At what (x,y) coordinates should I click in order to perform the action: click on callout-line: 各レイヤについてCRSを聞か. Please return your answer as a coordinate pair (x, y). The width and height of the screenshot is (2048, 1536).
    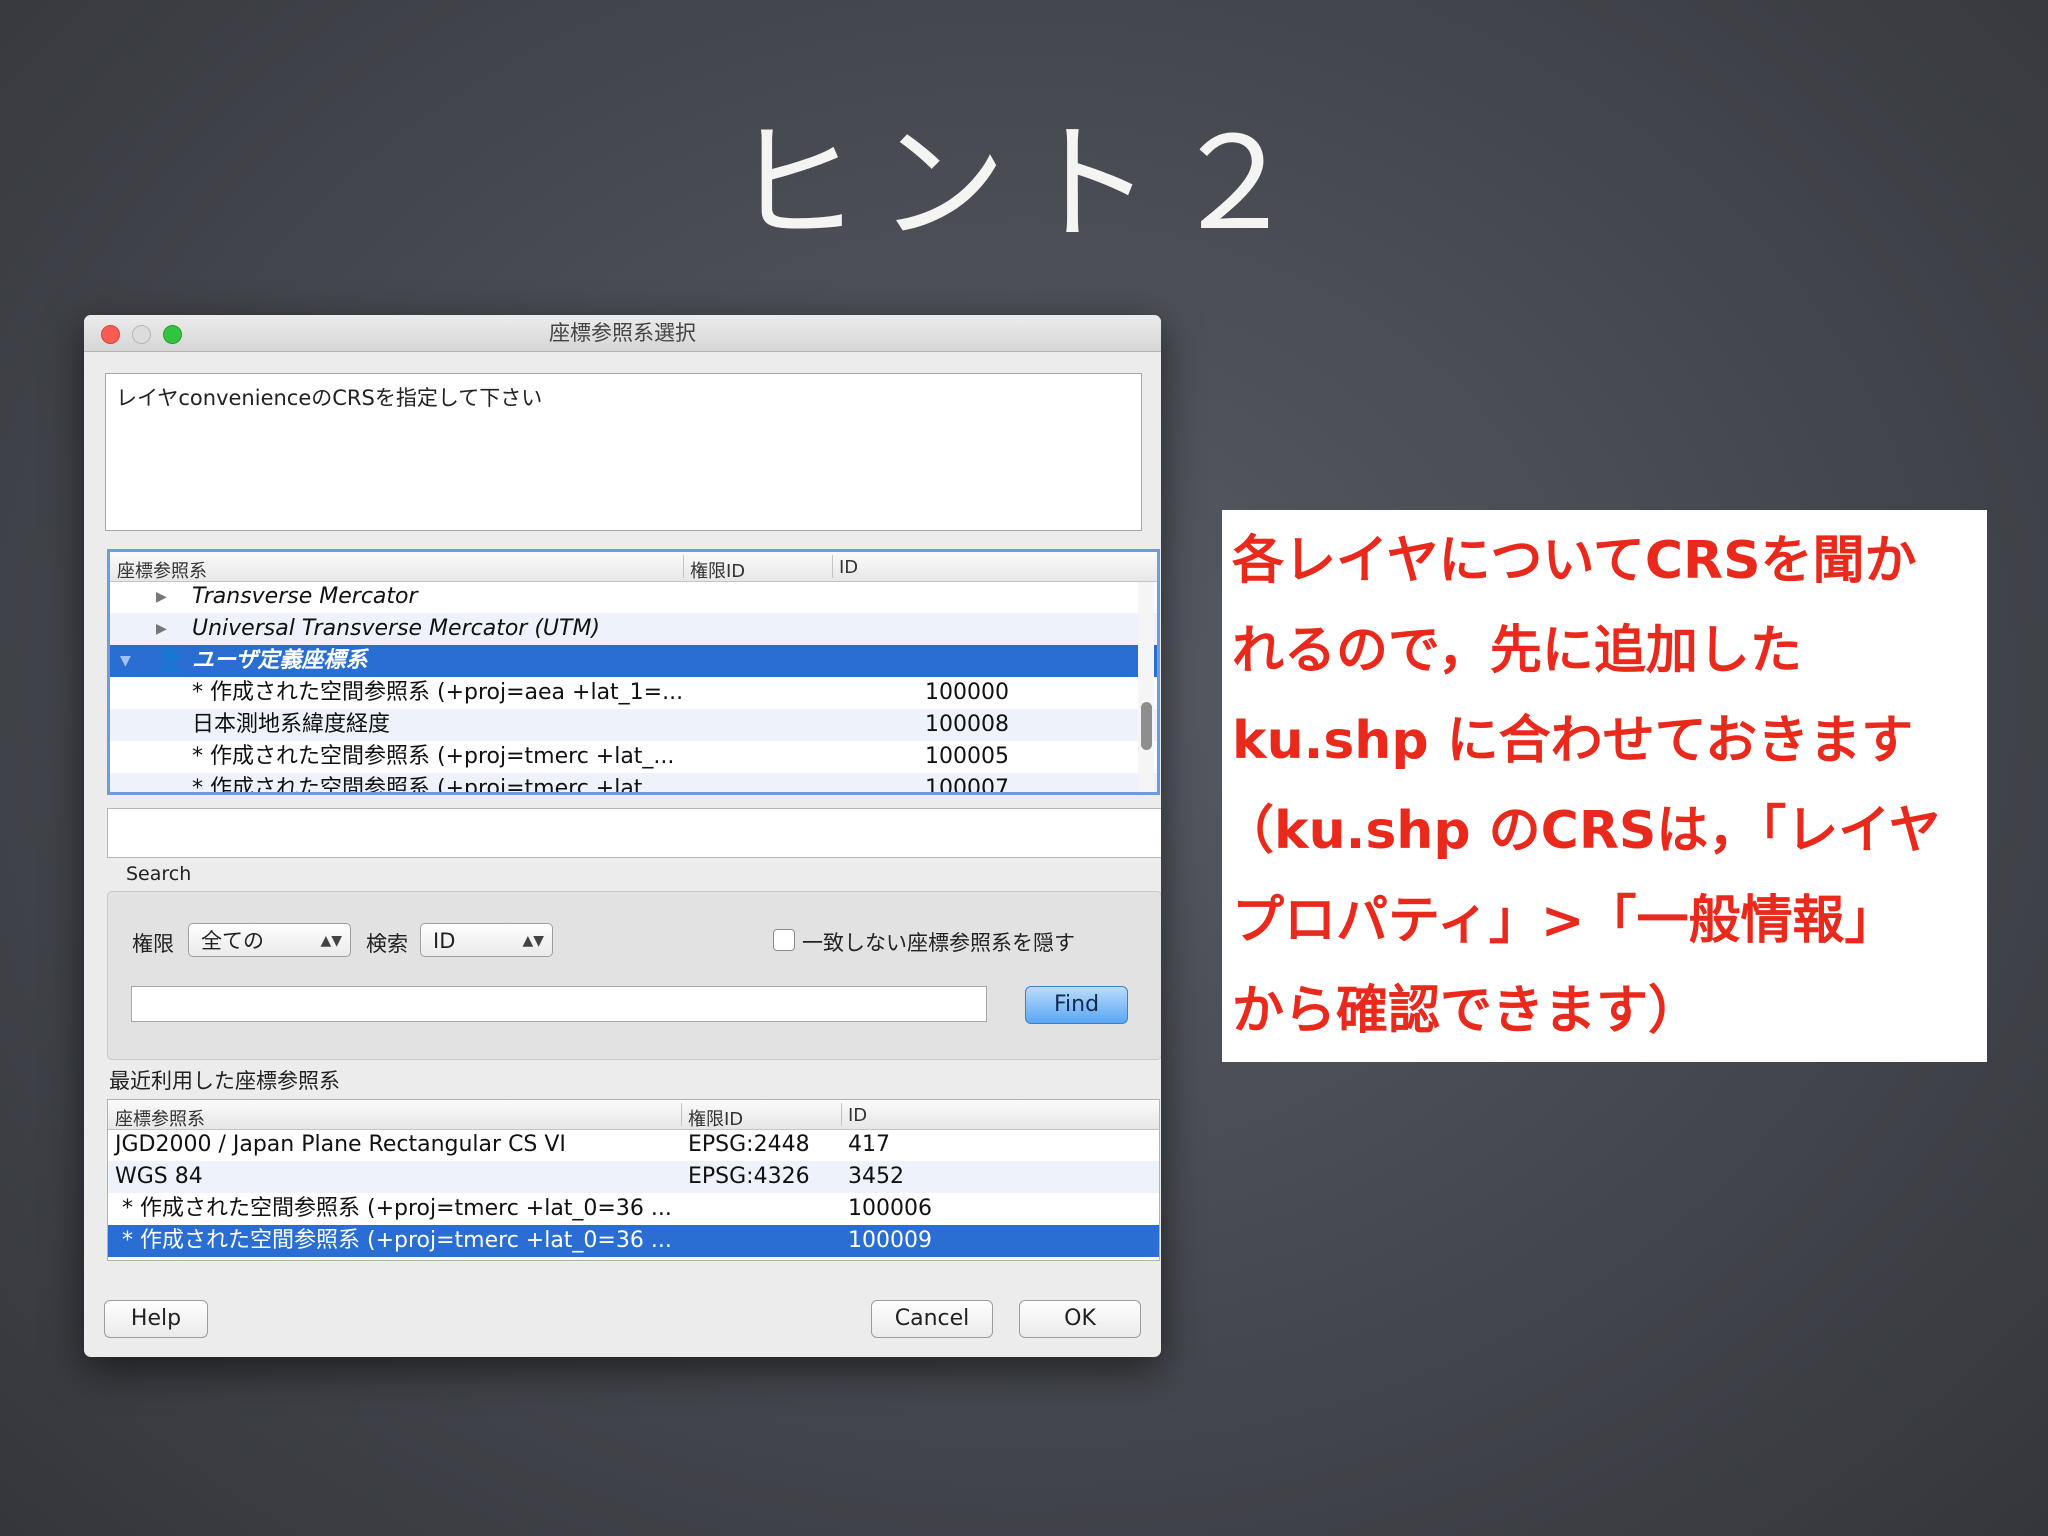
    Looking at the image, I should click on (1574, 561).